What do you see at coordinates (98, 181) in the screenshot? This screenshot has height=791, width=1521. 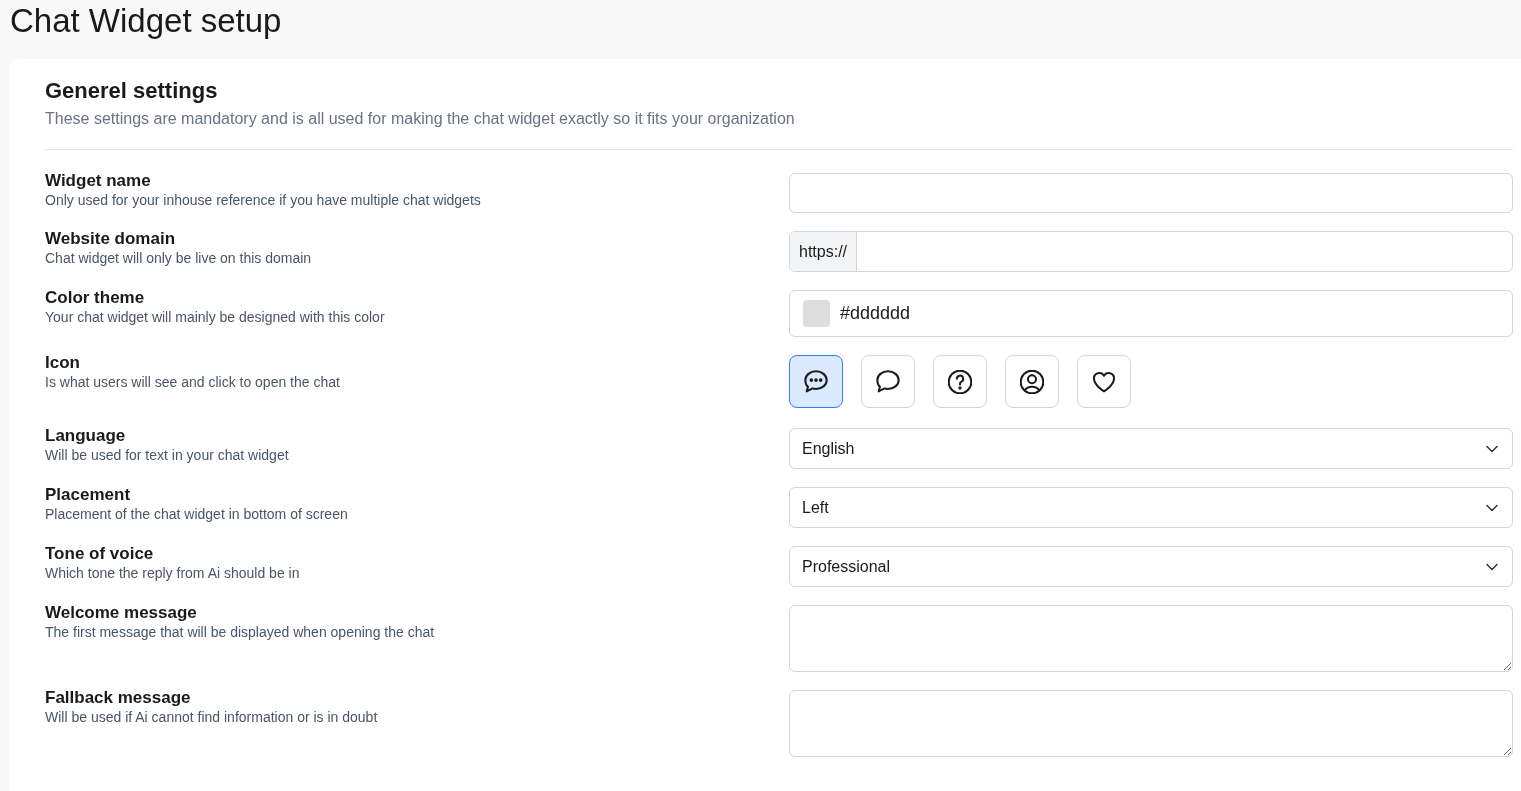 I see `field-label: Widget name` at bounding box center [98, 181].